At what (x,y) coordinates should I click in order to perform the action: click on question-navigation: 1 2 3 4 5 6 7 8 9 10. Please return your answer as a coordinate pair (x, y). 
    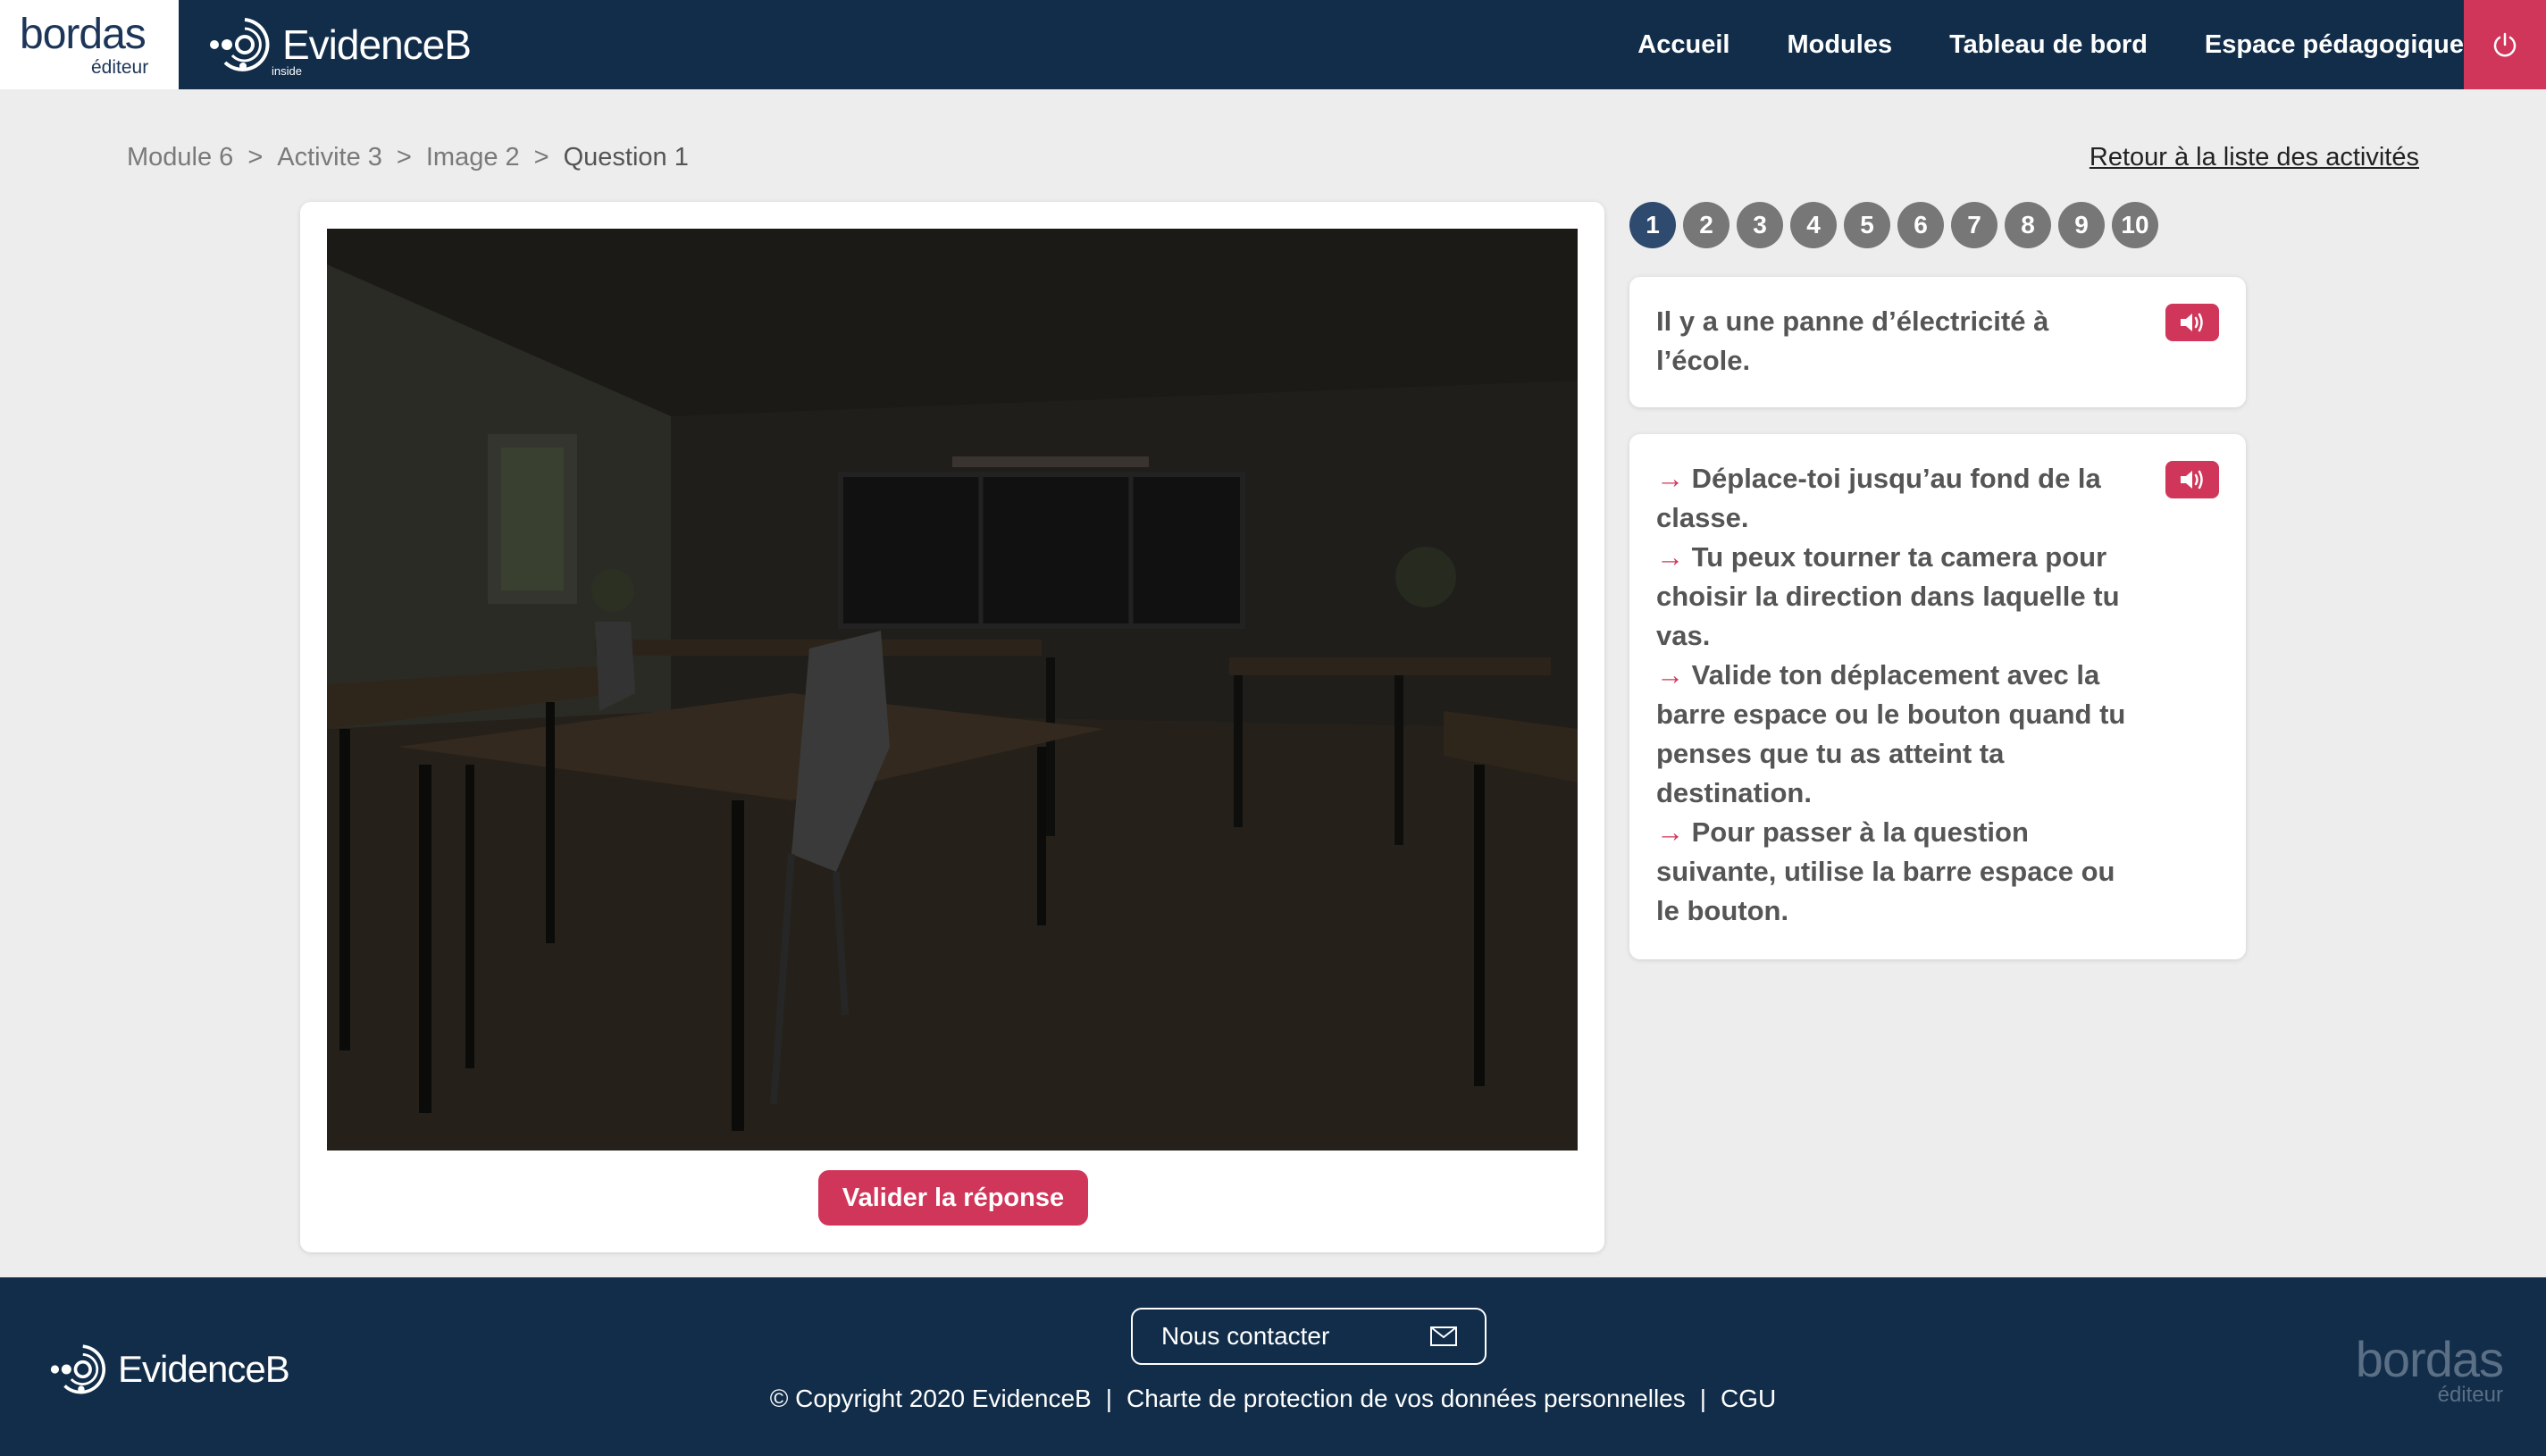
    Looking at the image, I should click on (1897, 225).